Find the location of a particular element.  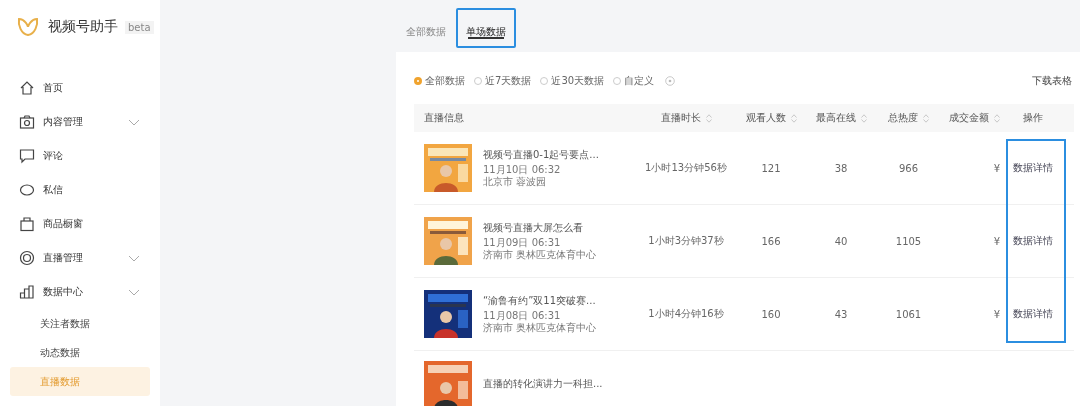

speech-bubble-icon is located at coordinates (27, 190).